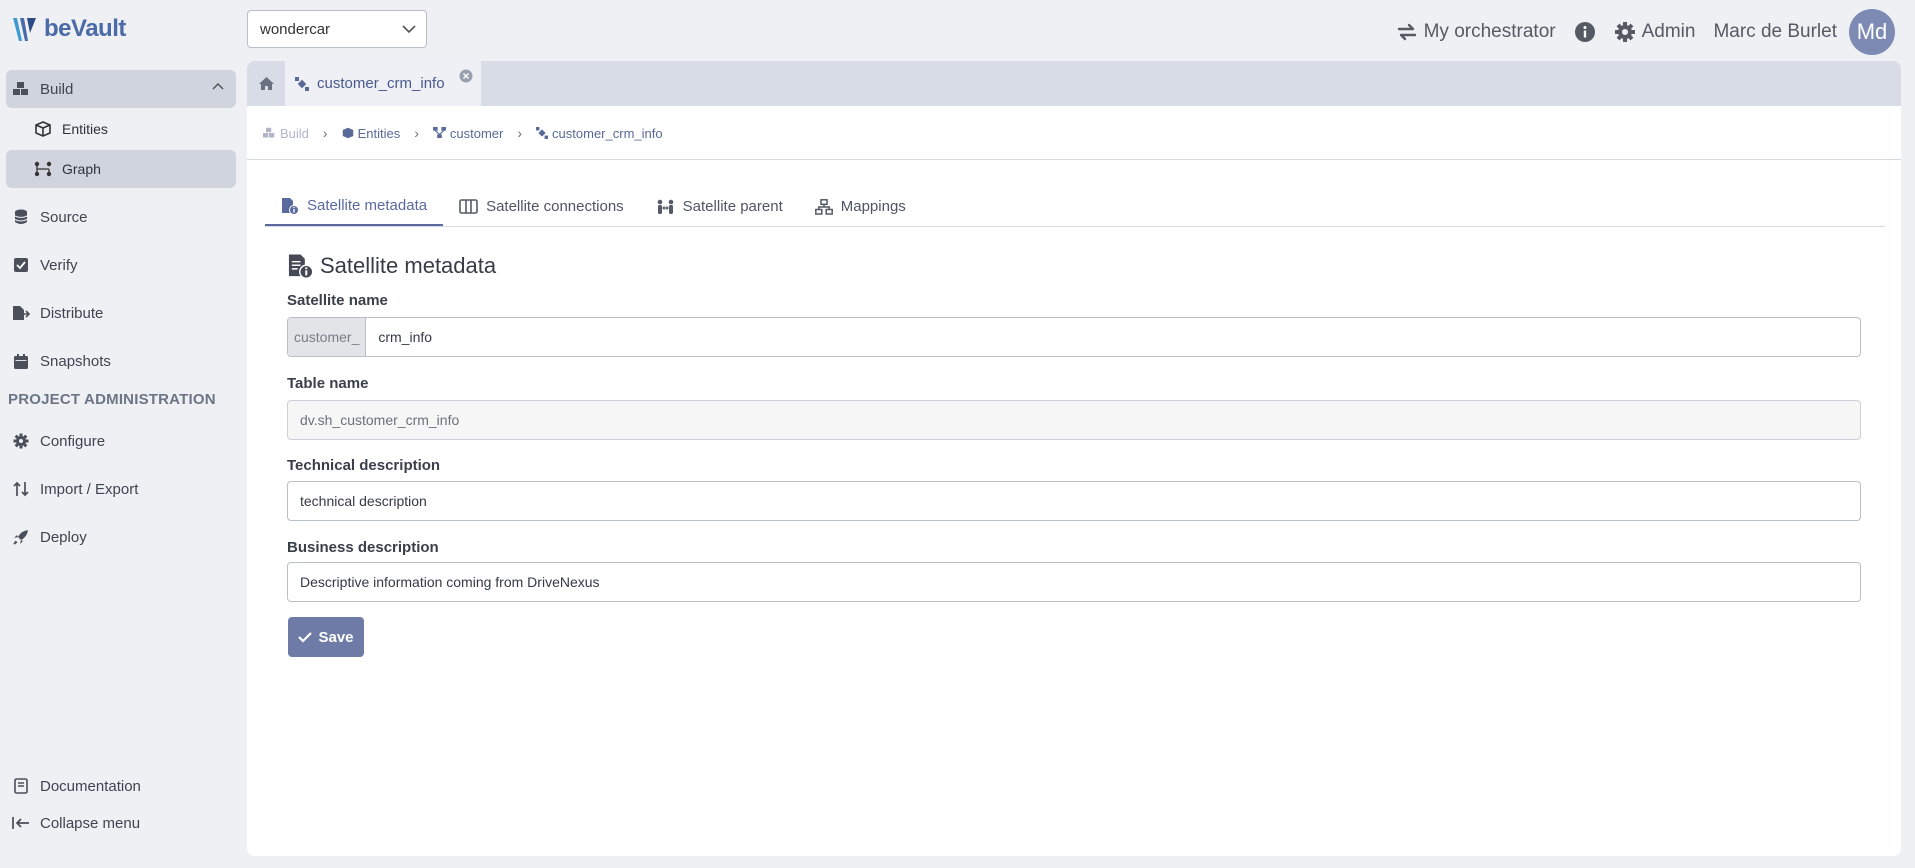 The width and height of the screenshot is (1915, 868). What do you see at coordinates (90, 823) in the screenshot?
I see `sidebar-item-label: Collapse menu` at bounding box center [90, 823].